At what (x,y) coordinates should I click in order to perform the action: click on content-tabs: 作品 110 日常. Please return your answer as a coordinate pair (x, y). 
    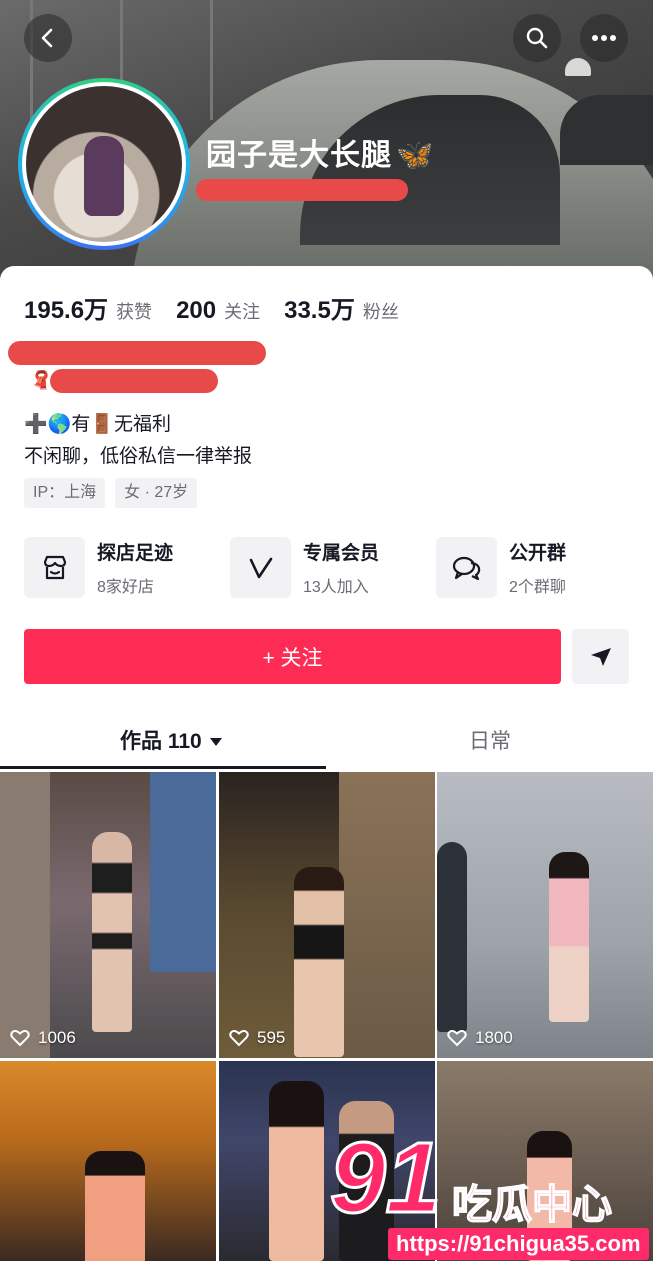
    Looking at the image, I should click on (326, 741).